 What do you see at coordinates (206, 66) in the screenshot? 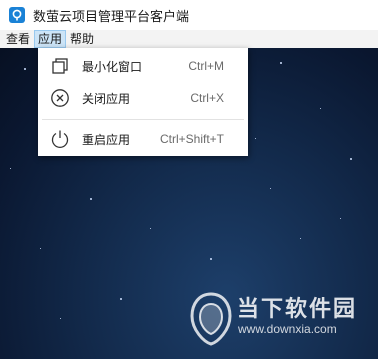
I see `menu-item-shortcut: Ctrl+M` at bounding box center [206, 66].